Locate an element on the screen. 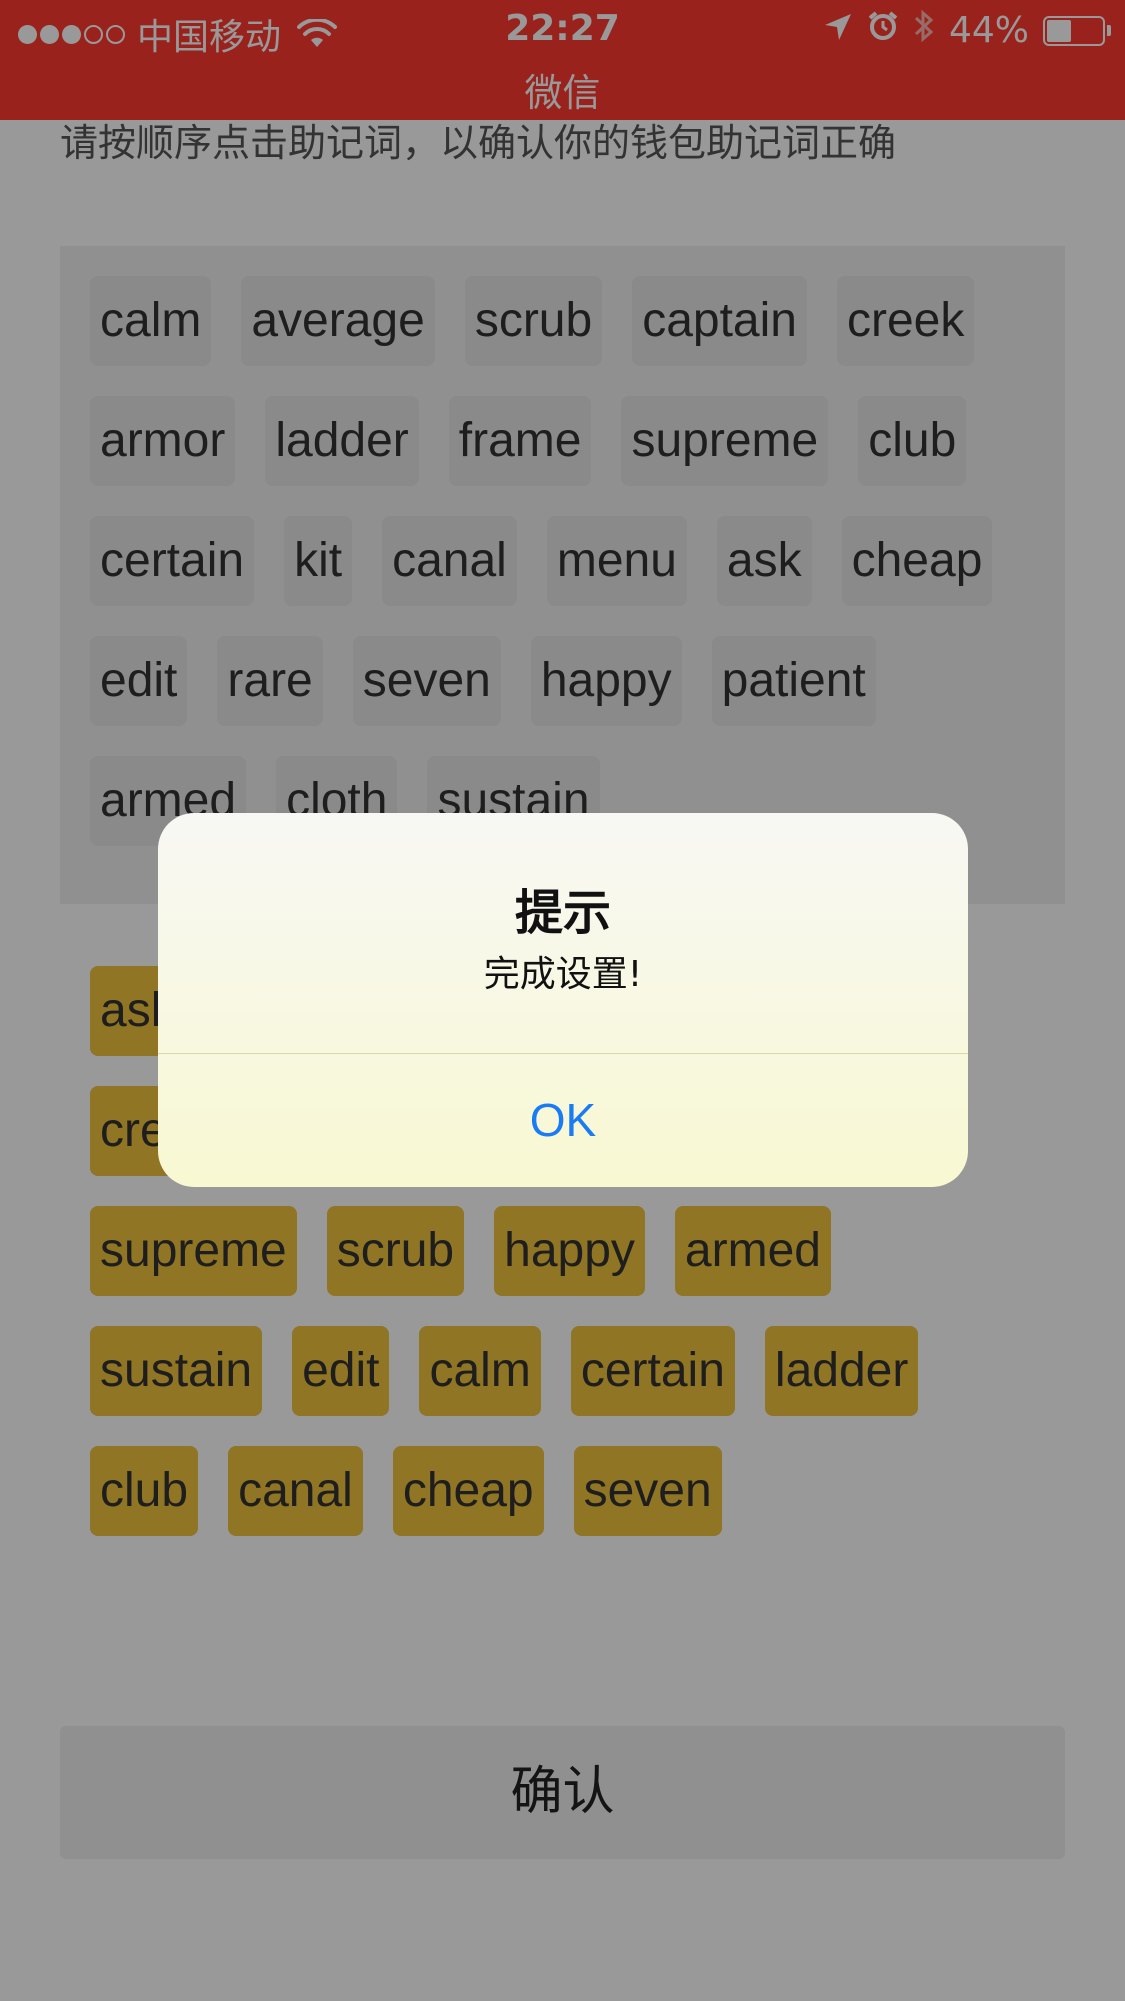 Image resolution: width=1125 pixels, height=2001 pixels. alert-dialog: 提示 完成设置! OK is located at coordinates (563, 1000).